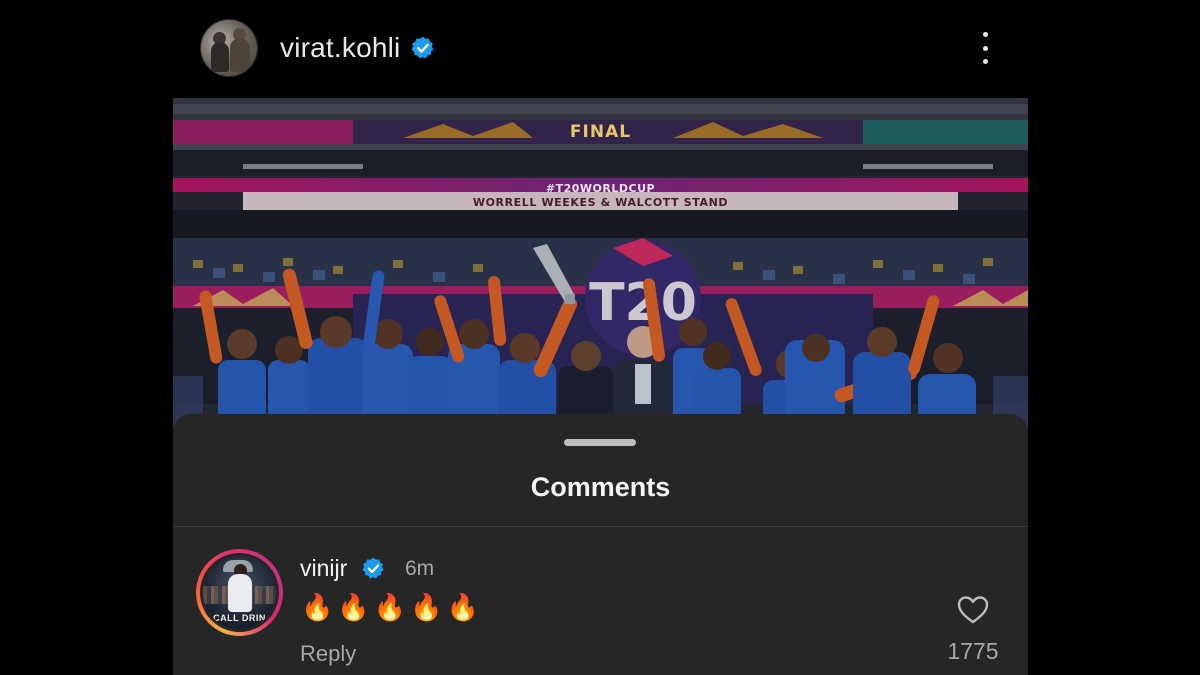 The image size is (1200, 675). What do you see at coordinates (973, 610) in the screenshot?
I see `heart-icon` at bounding box center [973, 610].